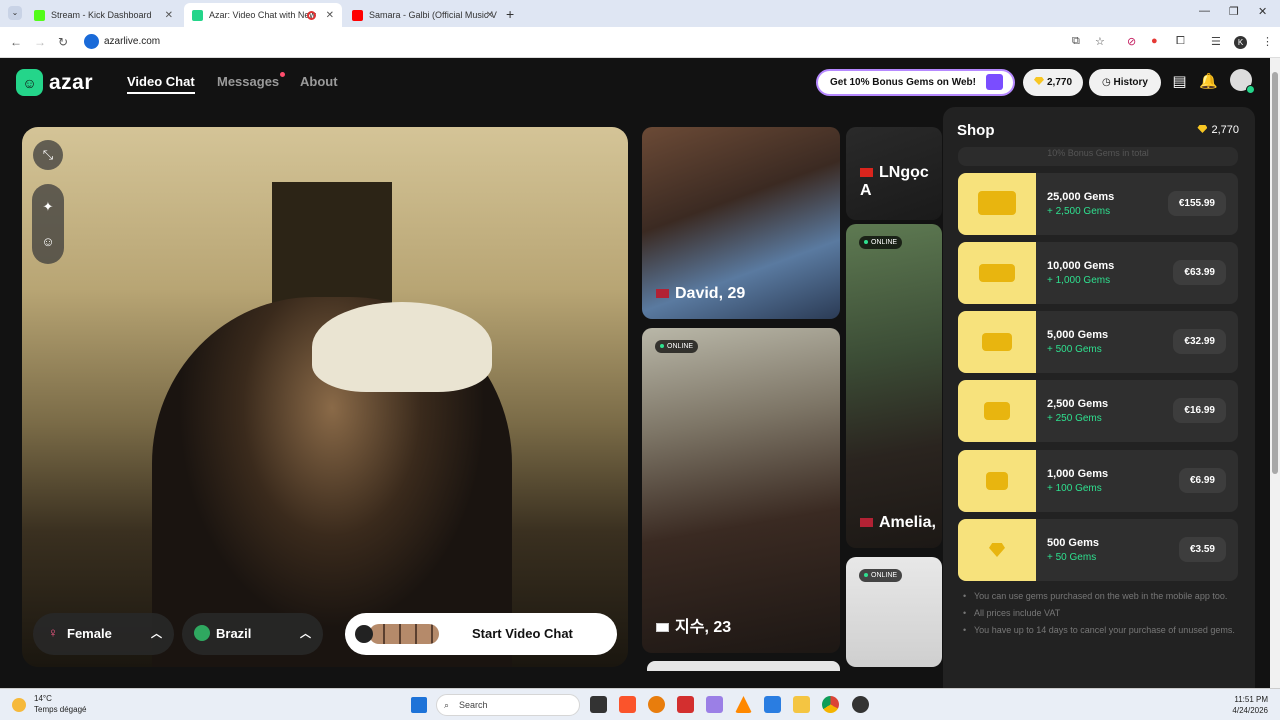  I want to click on url-field: azarlive.com, so click(132, 41).